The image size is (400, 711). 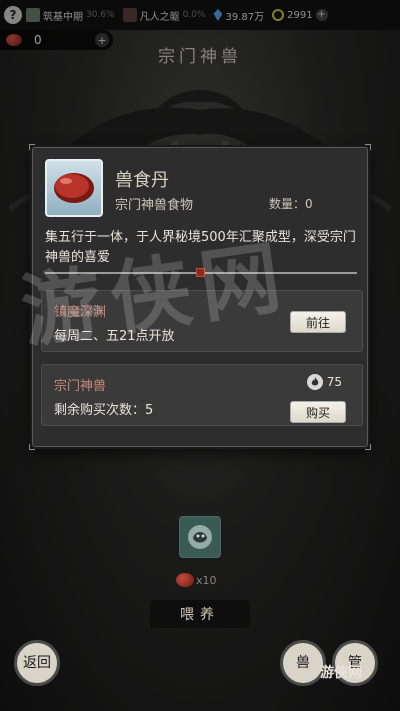 What do you see at coordinates (206, 580) in the screenshot?
I see `feed-cost-count: x10` at bounding box center [206, 580].